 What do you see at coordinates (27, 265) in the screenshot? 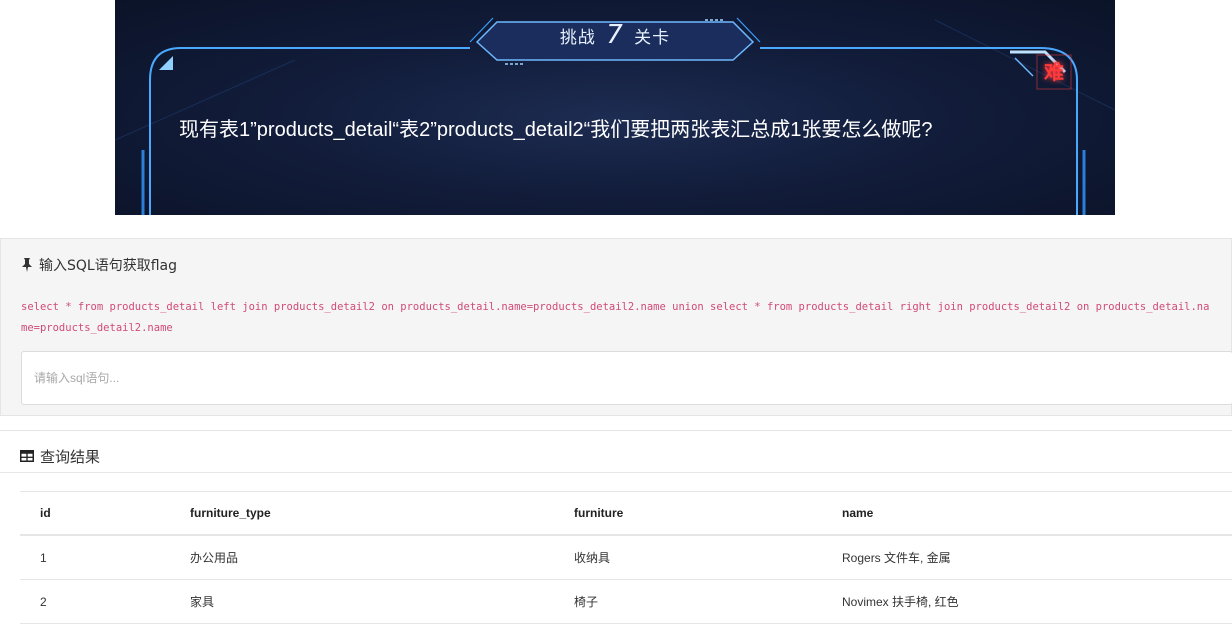
I see `pushpin-icon` at bounding box center [27, 265].